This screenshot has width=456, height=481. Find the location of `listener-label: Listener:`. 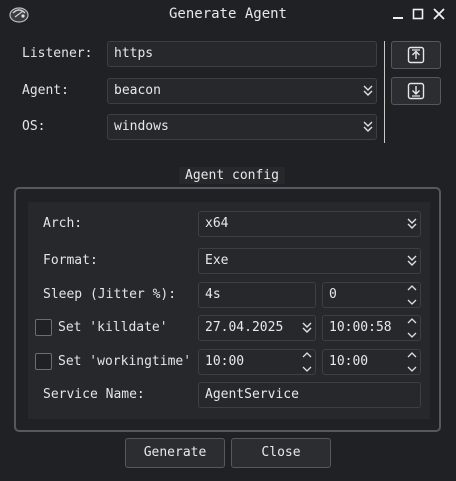

listener-label: Listener: is located at coordinates (57, 53).